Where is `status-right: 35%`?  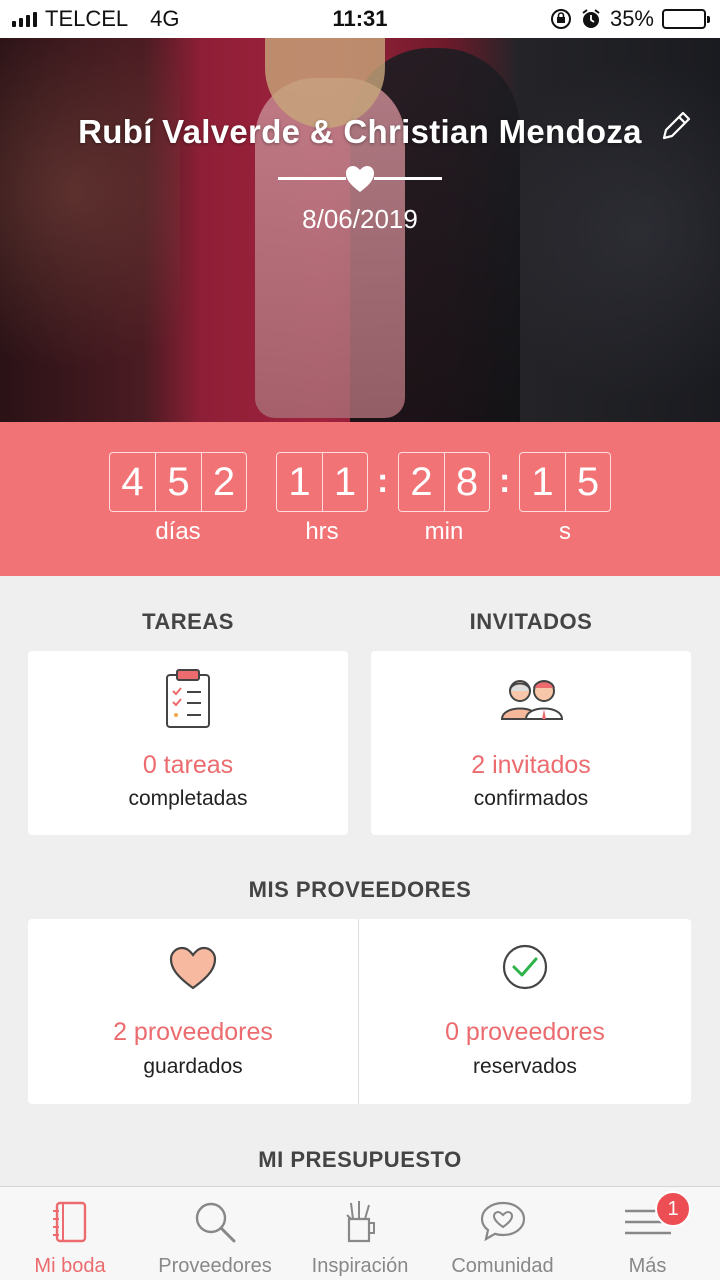 status-right: 35% is located at coordinates (630, 19).